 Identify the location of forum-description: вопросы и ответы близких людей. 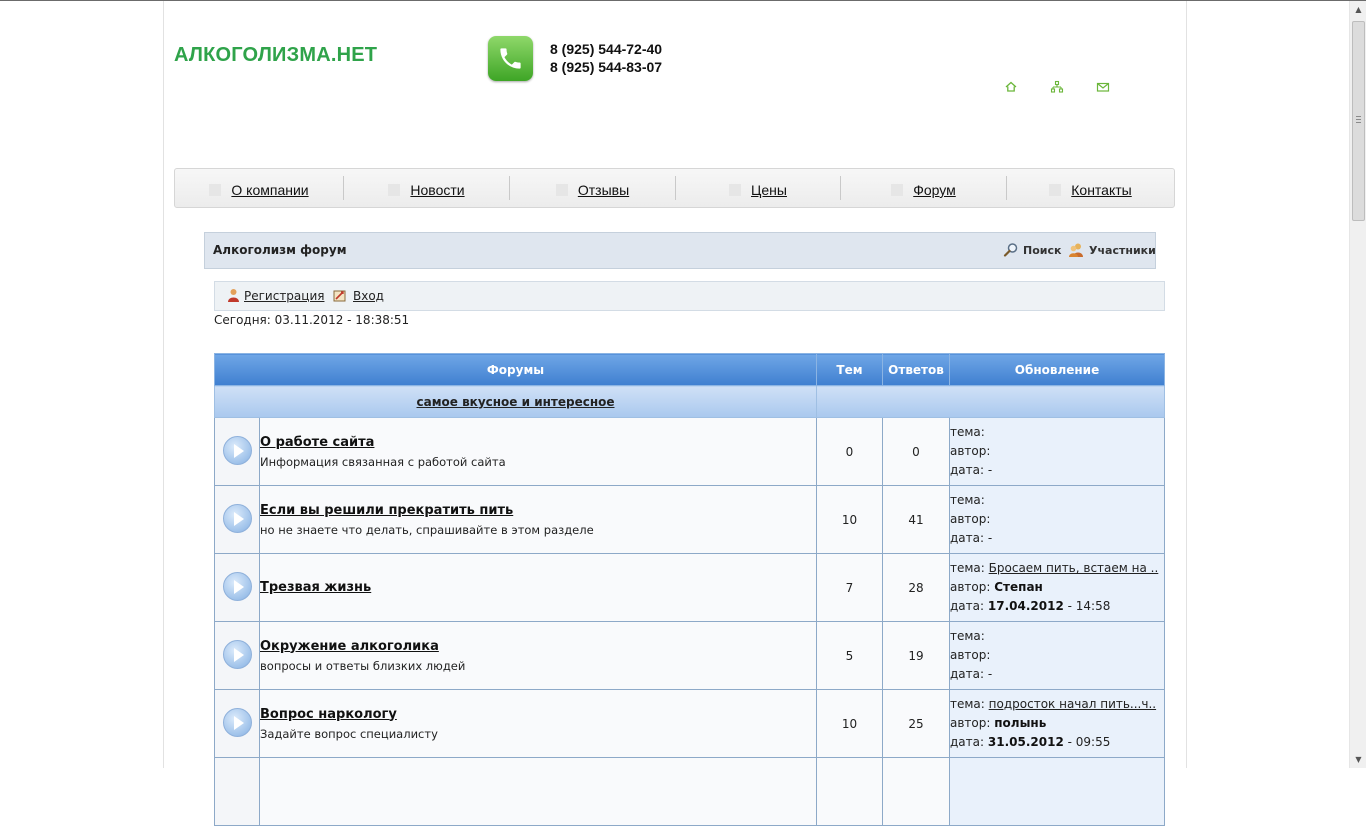
(363, 665).